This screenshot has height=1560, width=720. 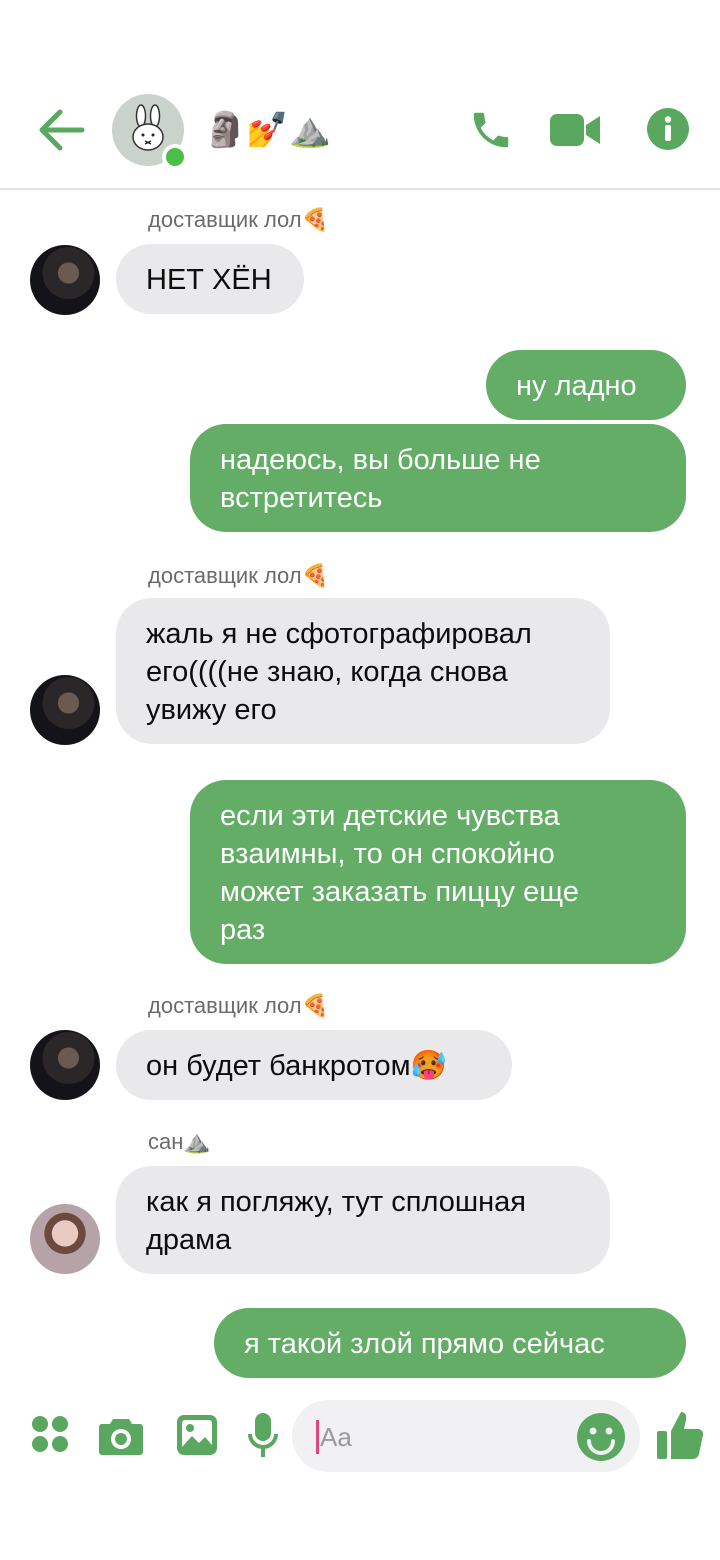 I want to click on camera-icon, so click(x=121, y=1437).